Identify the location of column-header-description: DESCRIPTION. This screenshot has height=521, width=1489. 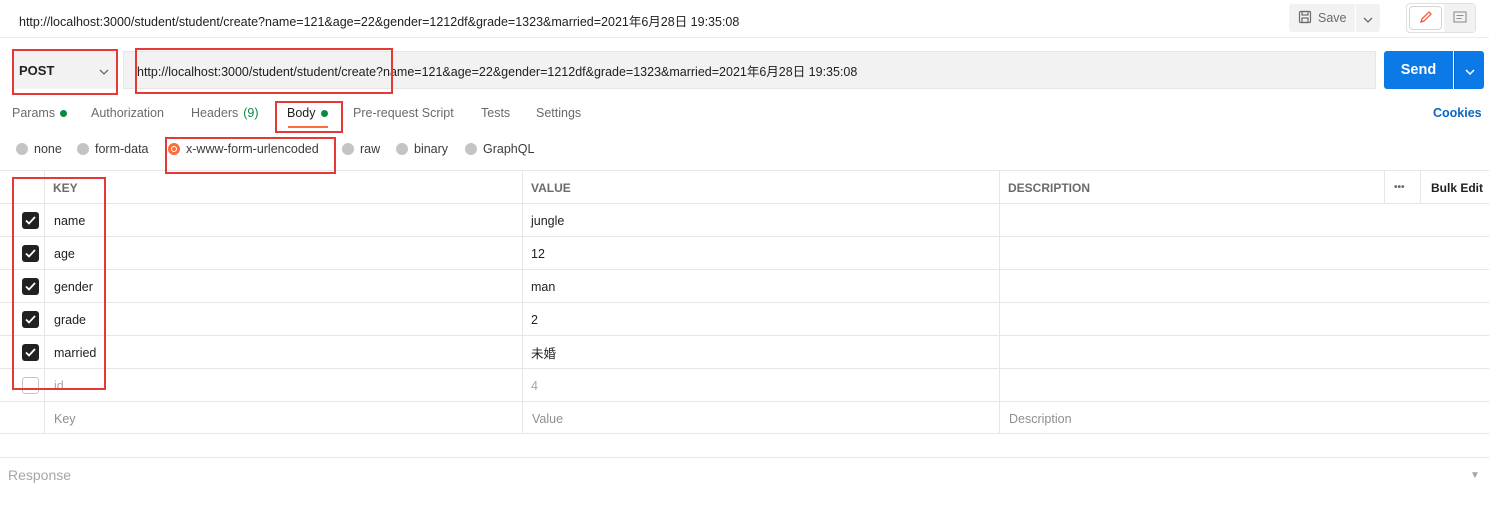
(1049, 187).